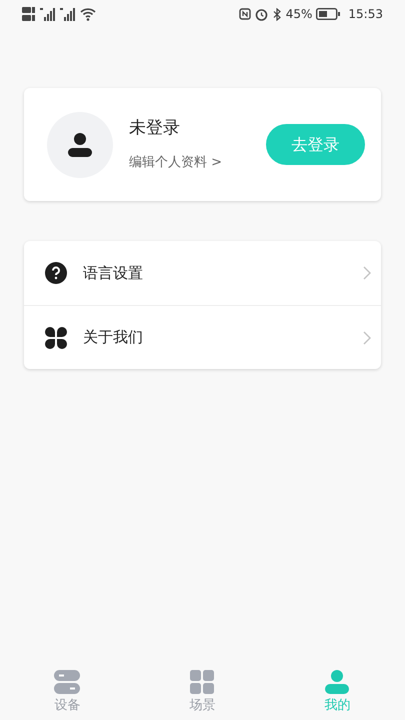 This screenshot has width=405, height=720. I want to click on alarm-icon, so click(261, 14).